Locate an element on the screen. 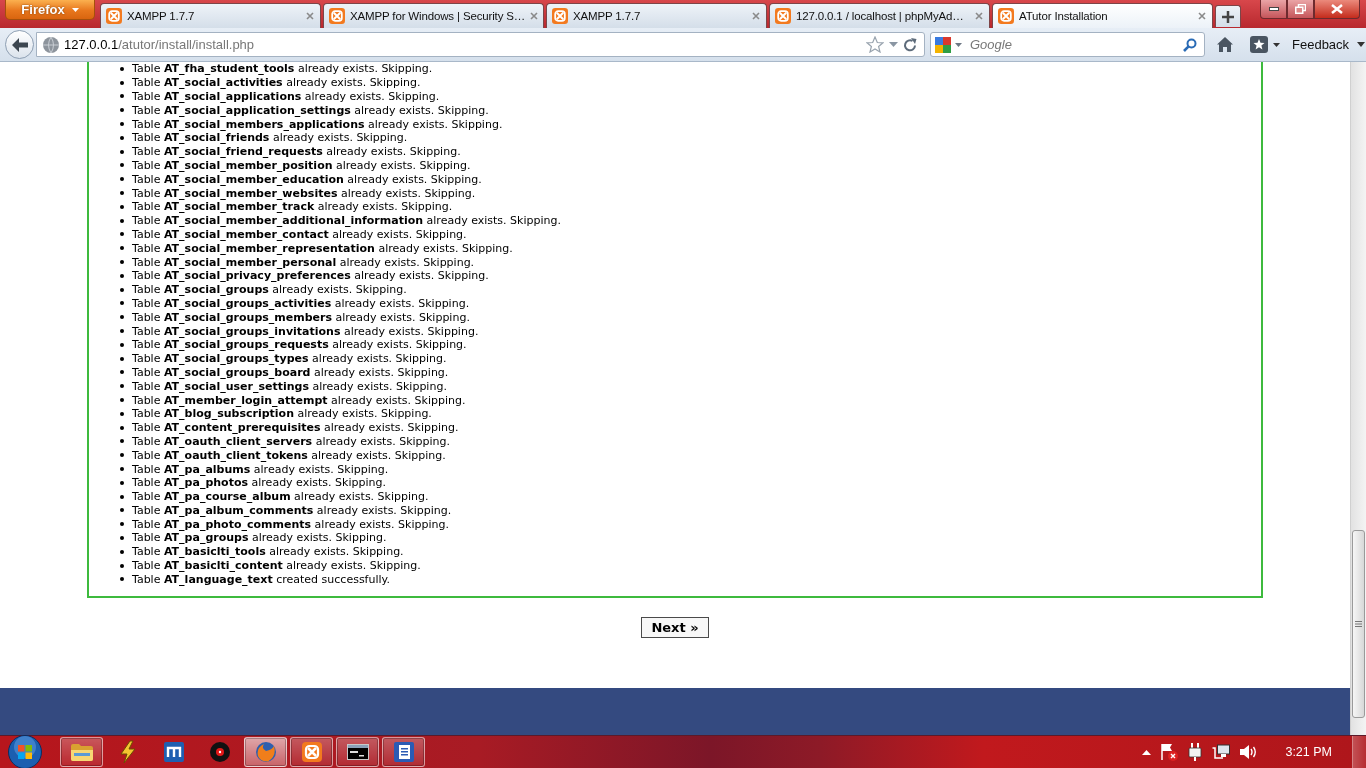 This screenshot has height=768, width=1366. minimize-button is located at coordinates (1273, 9).